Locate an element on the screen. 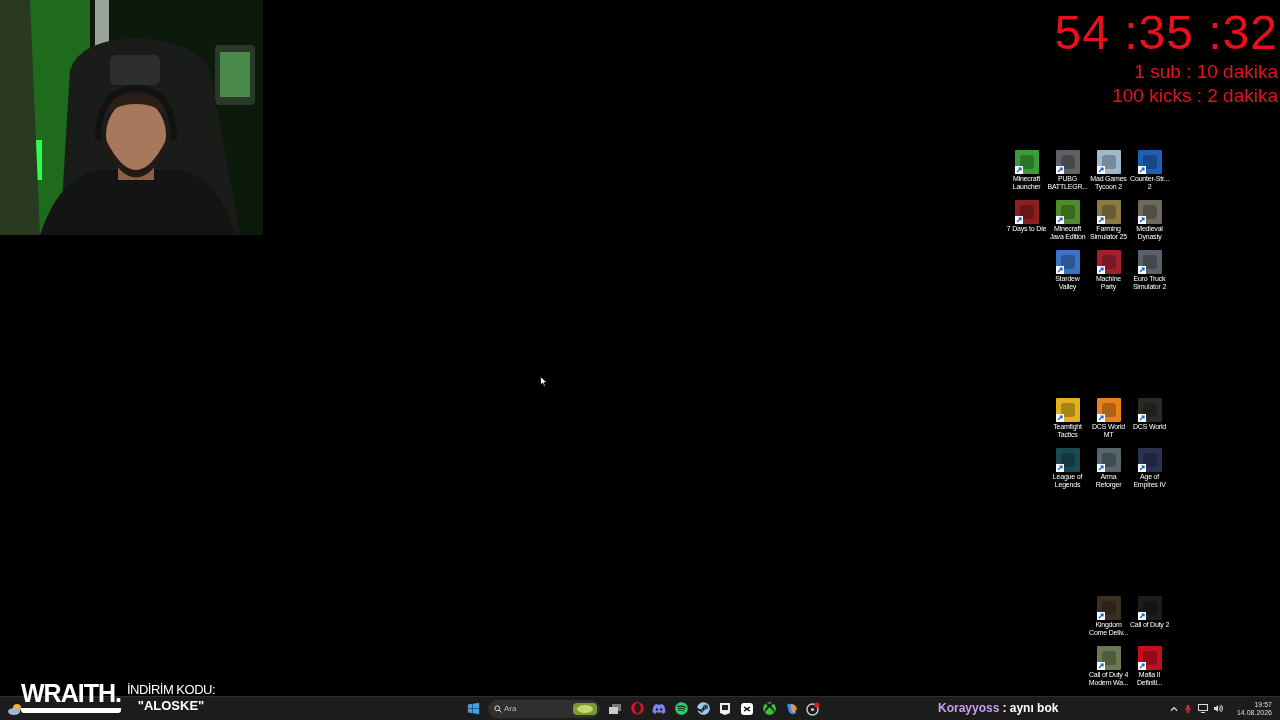 The image size is (1280, 720). chevron-up-icon is located at coordinates (1173, 708).